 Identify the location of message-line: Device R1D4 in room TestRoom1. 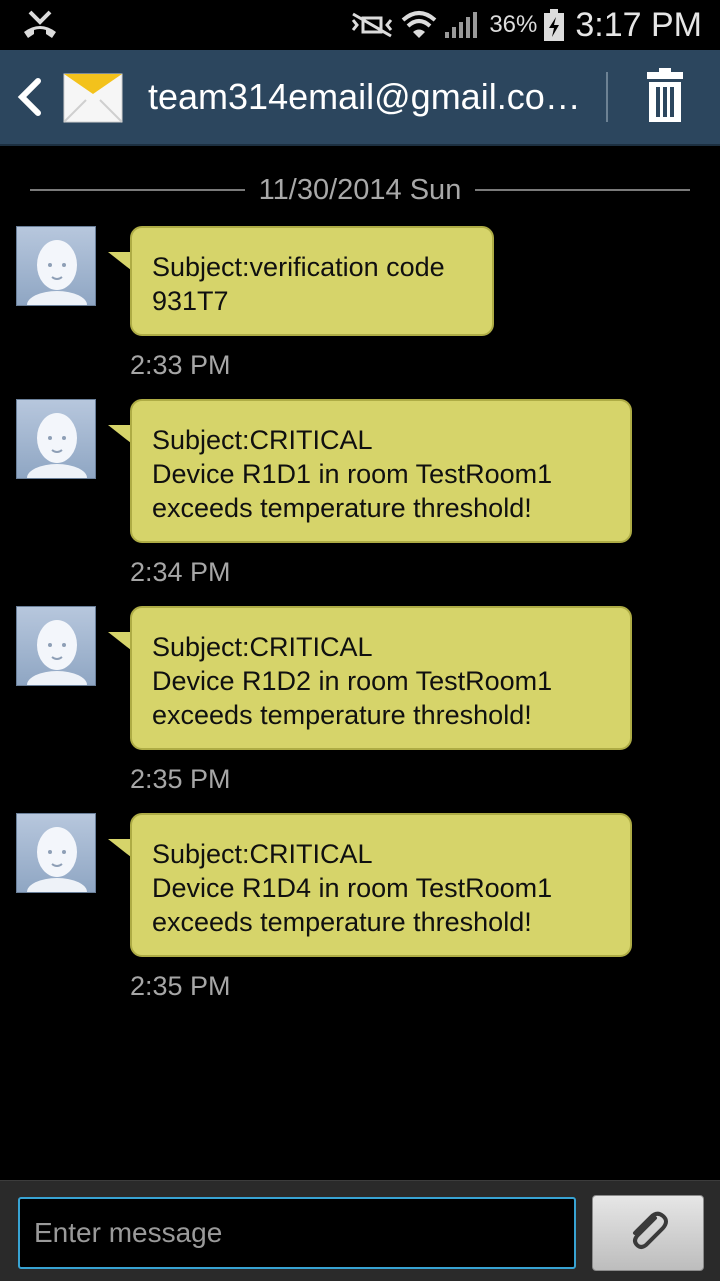
(352, 888).